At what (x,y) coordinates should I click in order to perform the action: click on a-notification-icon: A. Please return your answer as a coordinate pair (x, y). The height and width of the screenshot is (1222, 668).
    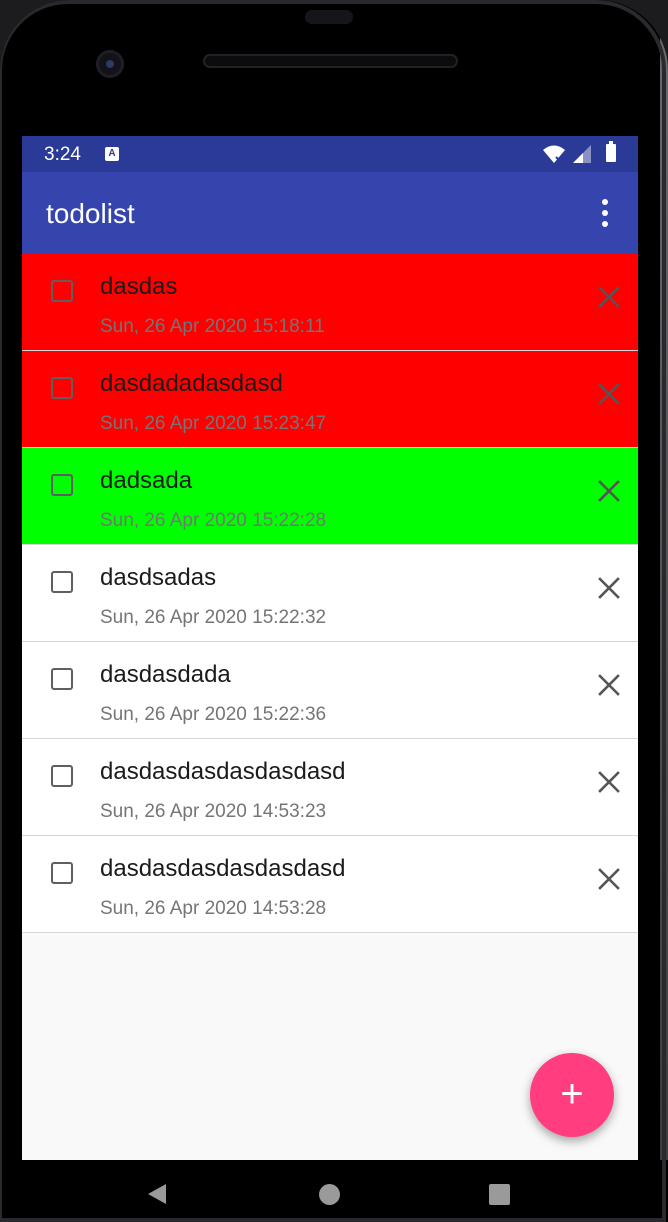
    Looking at the image, I should click on (112, 154).